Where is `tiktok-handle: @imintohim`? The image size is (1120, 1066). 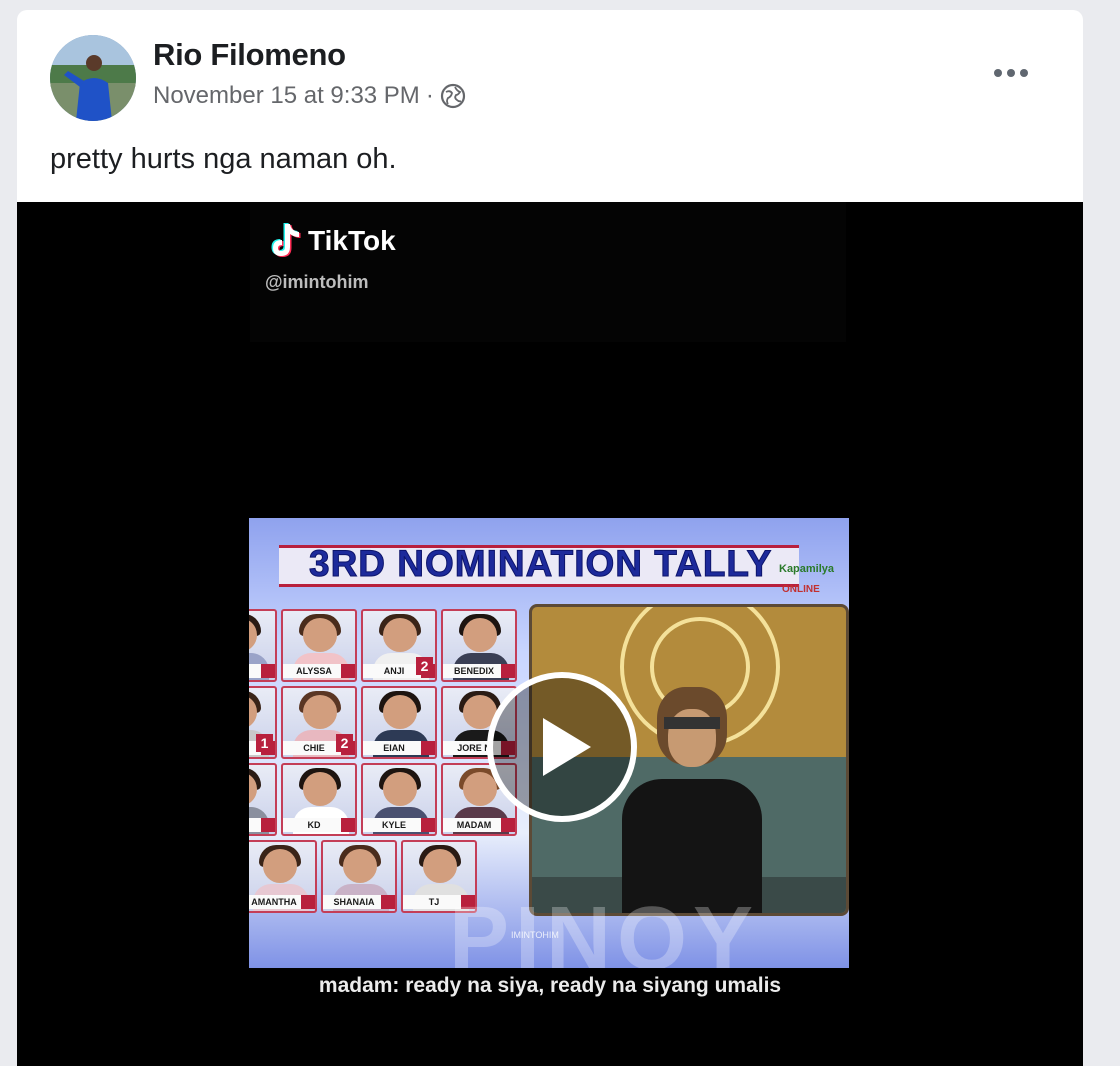
tiktok-handle: @imintohim is located at coordinates (317, 282).